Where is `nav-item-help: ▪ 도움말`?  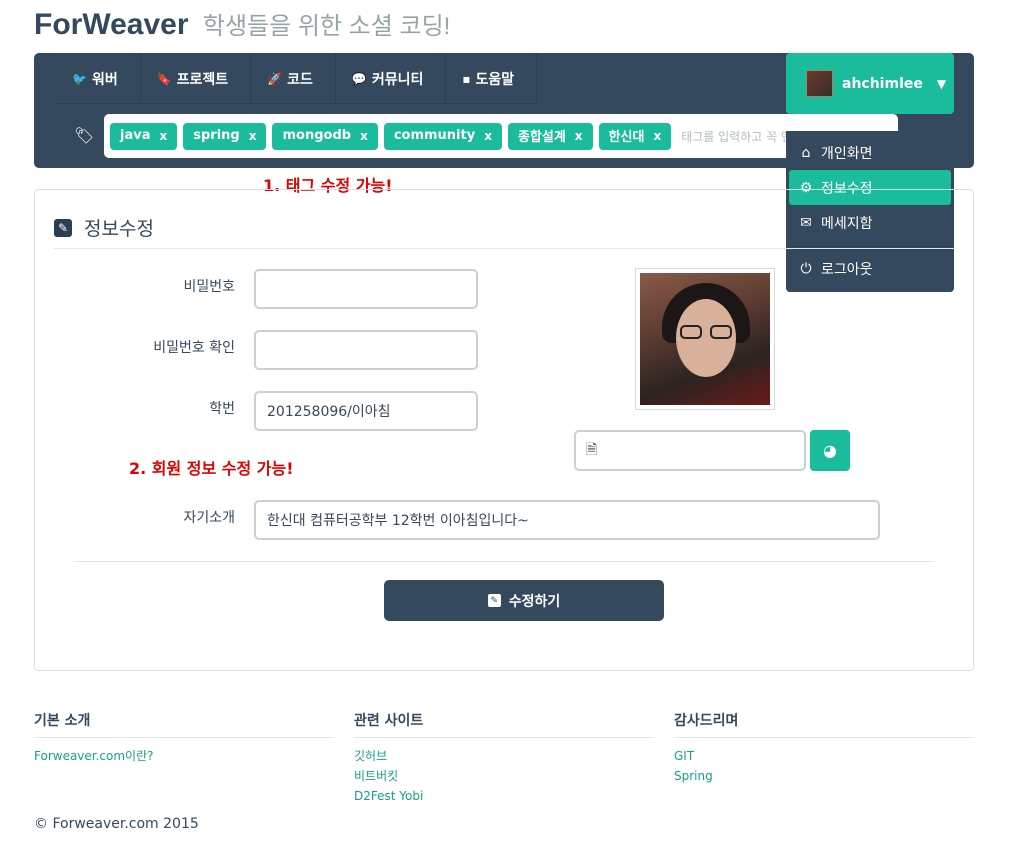 nav-item-help: ▪ 도움말 is located at coordinates (492, 78).